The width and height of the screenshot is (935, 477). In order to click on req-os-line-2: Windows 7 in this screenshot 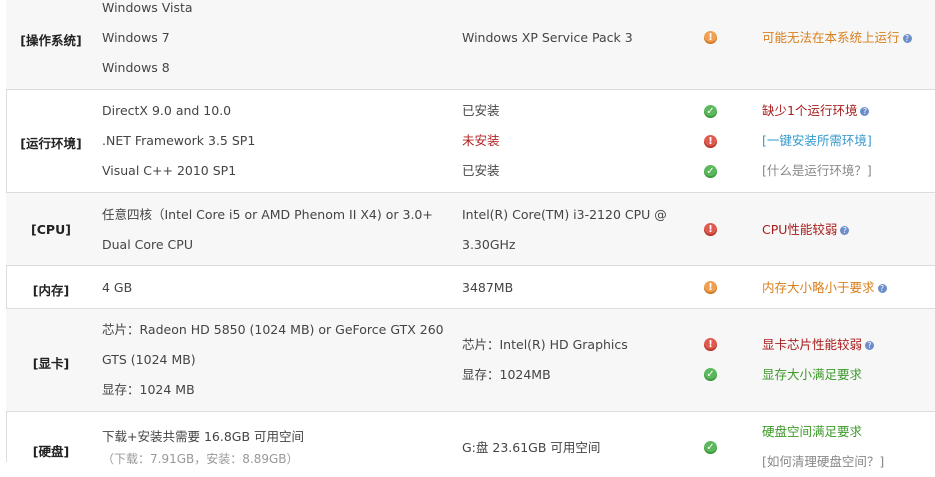, I will do `click(136, 37)`.